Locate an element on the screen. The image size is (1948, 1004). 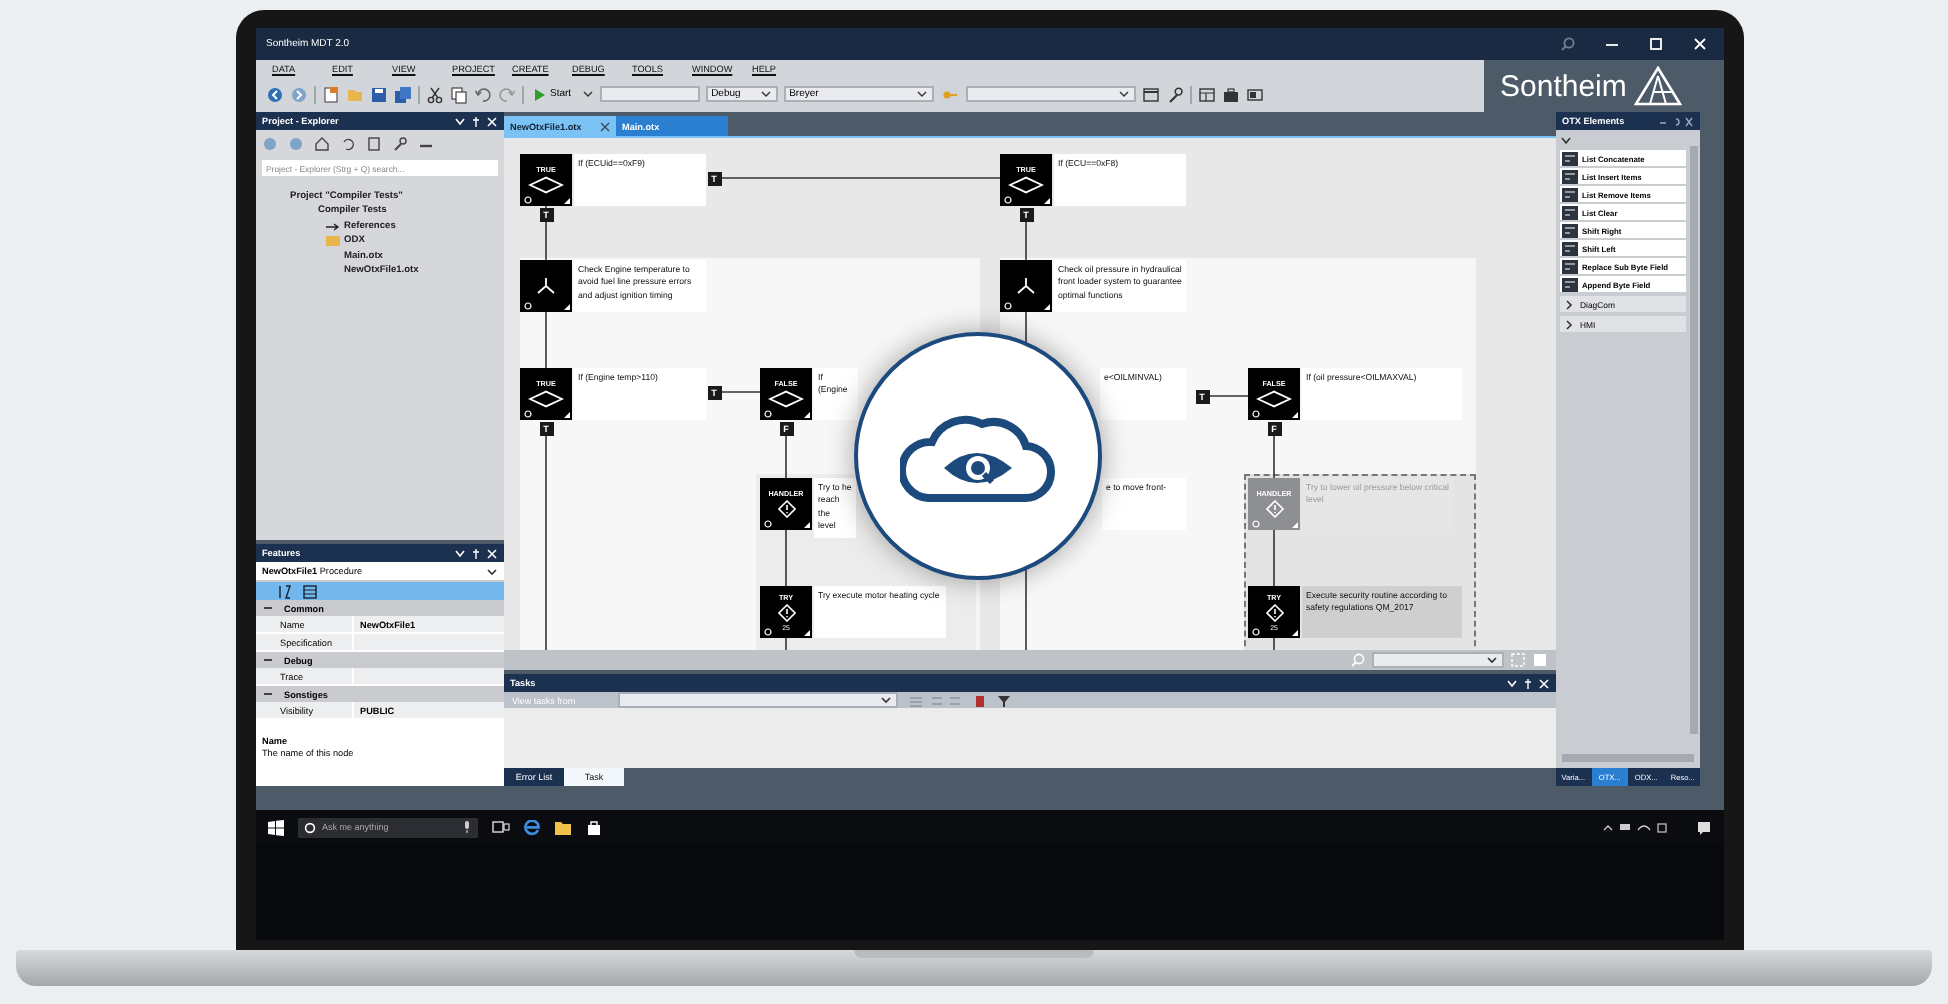
play-icon is located at coordinates (540, 94).